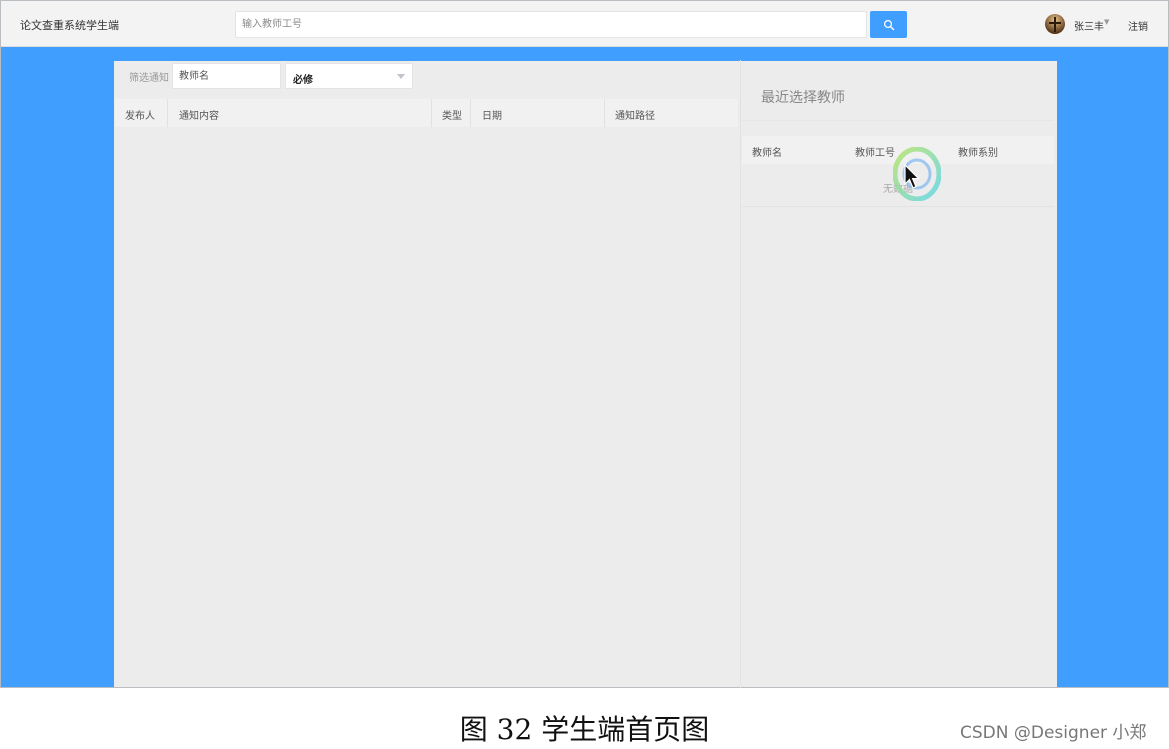  I want to click on course-type-select: 必修, so click(349, 76).